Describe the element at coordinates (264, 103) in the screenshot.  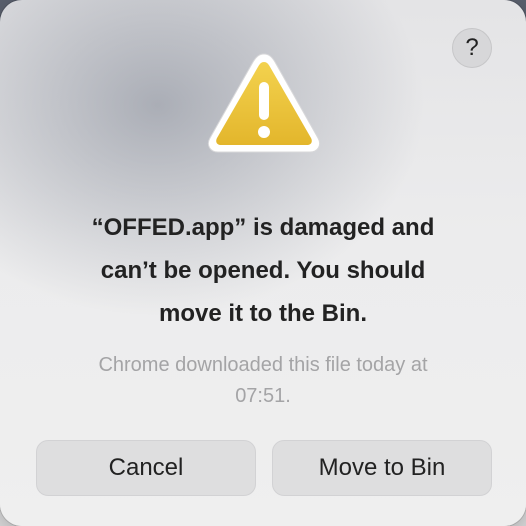
I see `warning-triangle-icon` at that location.